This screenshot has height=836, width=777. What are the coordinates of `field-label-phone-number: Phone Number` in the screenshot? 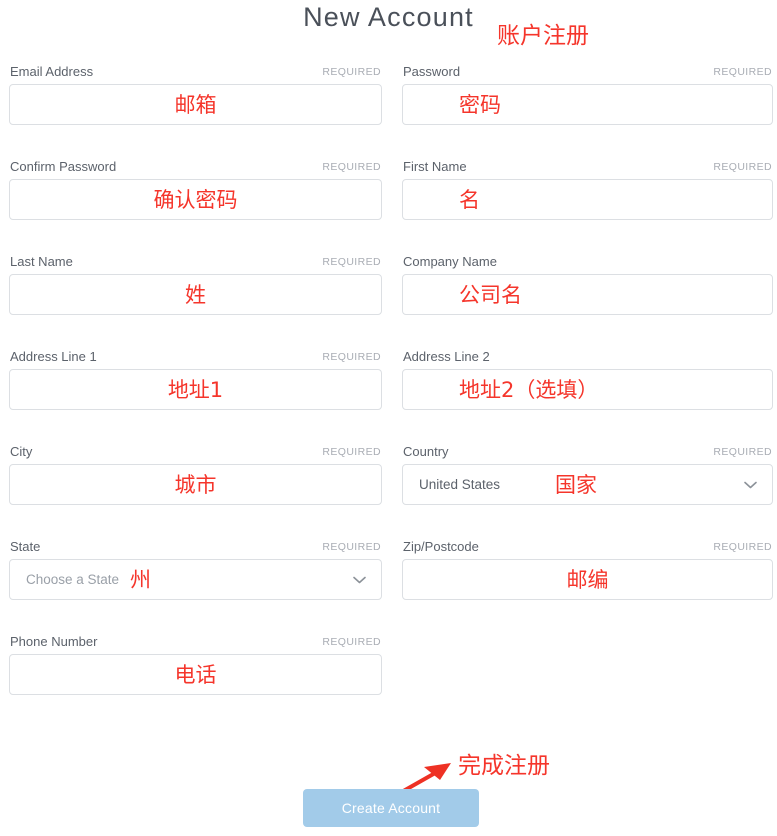 It's located at (54, 641).